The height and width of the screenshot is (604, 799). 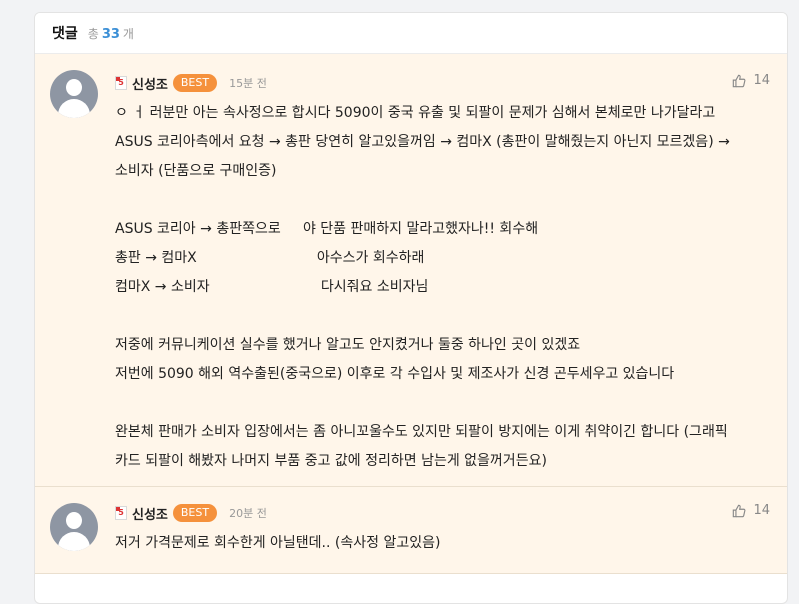 I want to click on comment-line: 총판 → 컴마X 아수스가 회수하래, so click(x=270, y=258).